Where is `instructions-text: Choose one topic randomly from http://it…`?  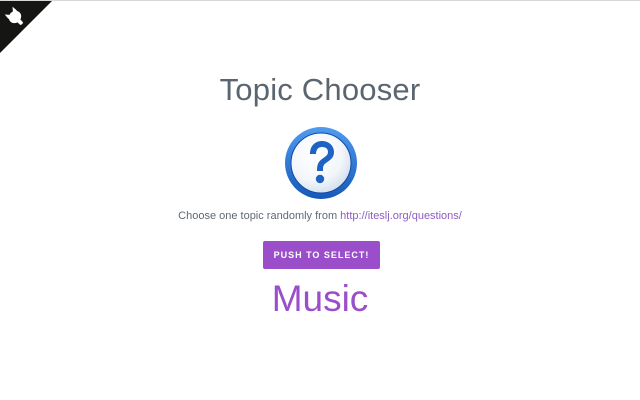 instructions-text: Choose one topic randomly from http://it… is located at coordinates (320, 216).